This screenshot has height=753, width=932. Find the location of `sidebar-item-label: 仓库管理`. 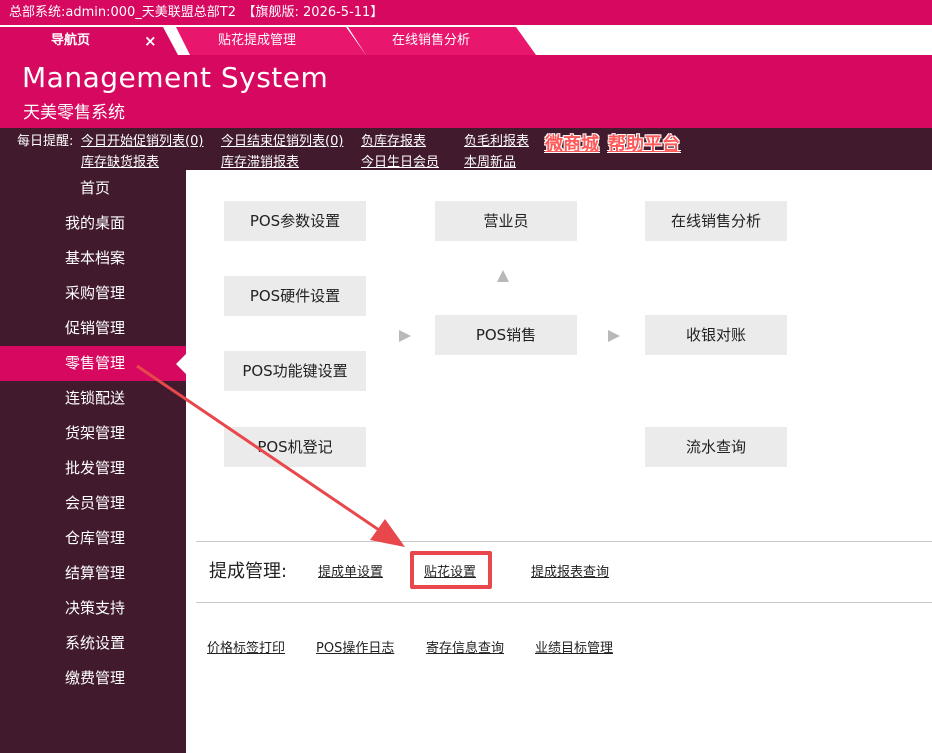

sidebar-item-label: 仓库管理 is located at coordinates (95, 538).